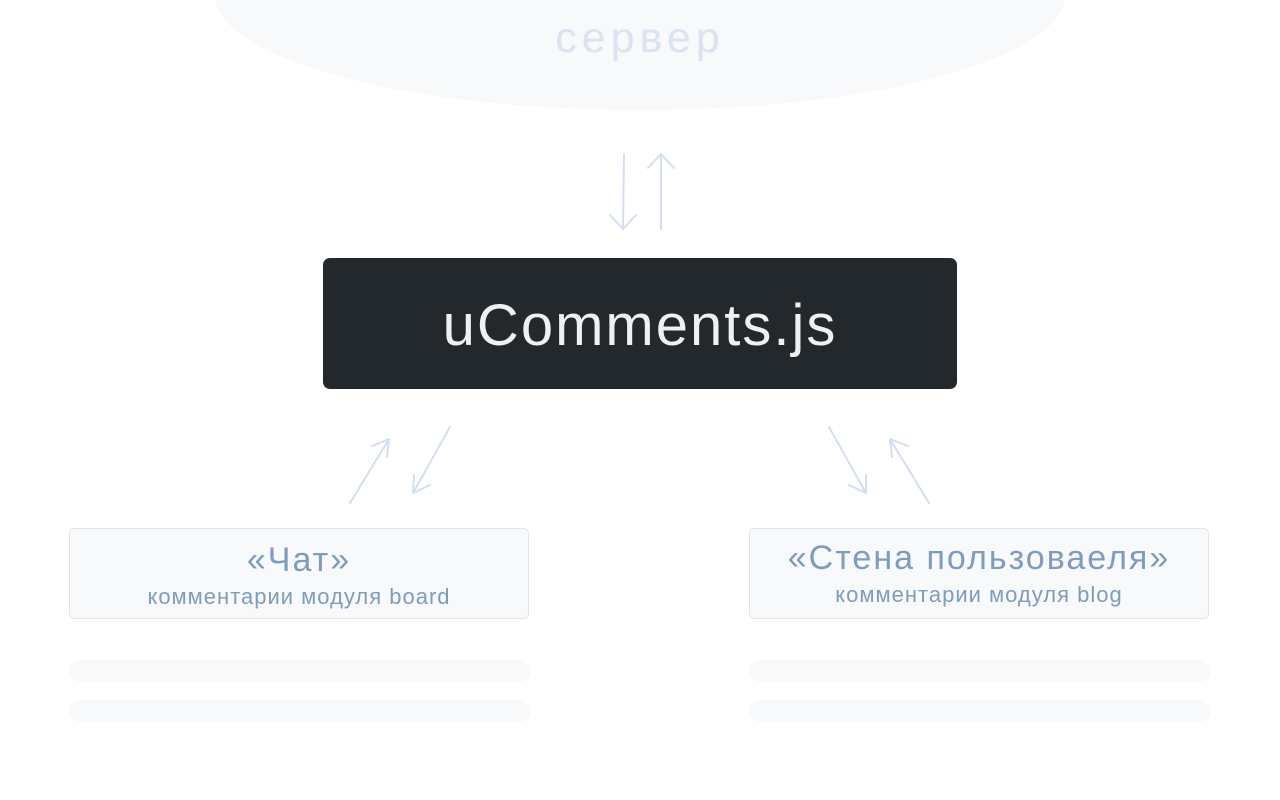 The height and width of the screenshot is (800, 1280). Describe the element at coordinates (431, 460) in the screenshot. I see `arrow-core-to-chat` at that location.